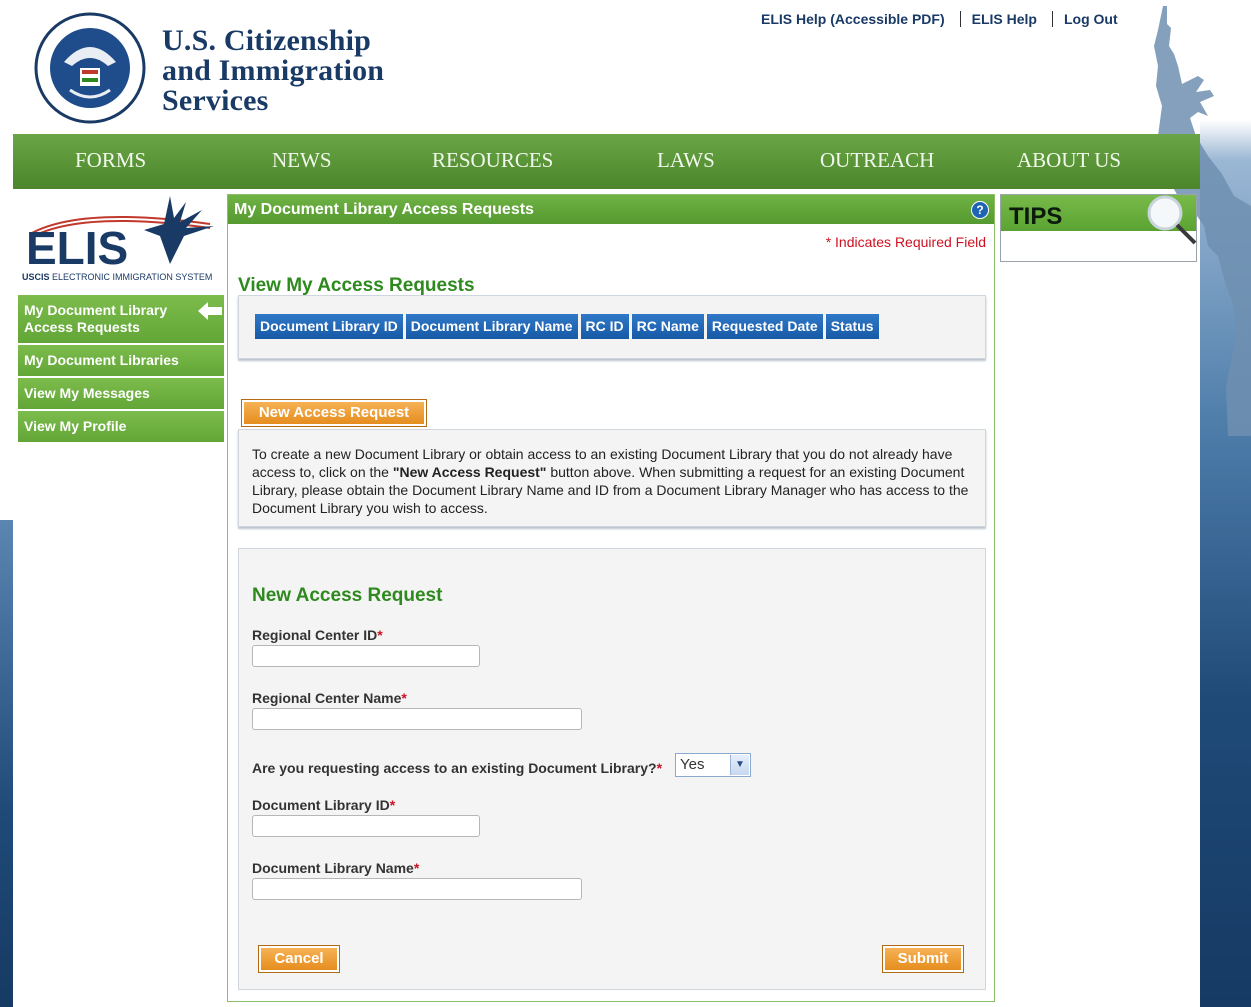 The width and height of the screenshot is (1251, 1007). I want to click on sidebar-item-label: My Document Libraries, so click(101, 360).